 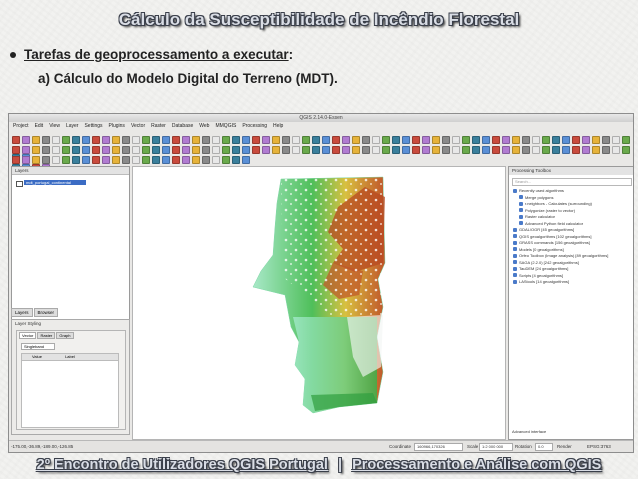 What do you see at coordinates (538, 249) in the screenshot?
I see `processing-tree-item: Models [0 geoalgorithms]` at bounding box center [538, 249].